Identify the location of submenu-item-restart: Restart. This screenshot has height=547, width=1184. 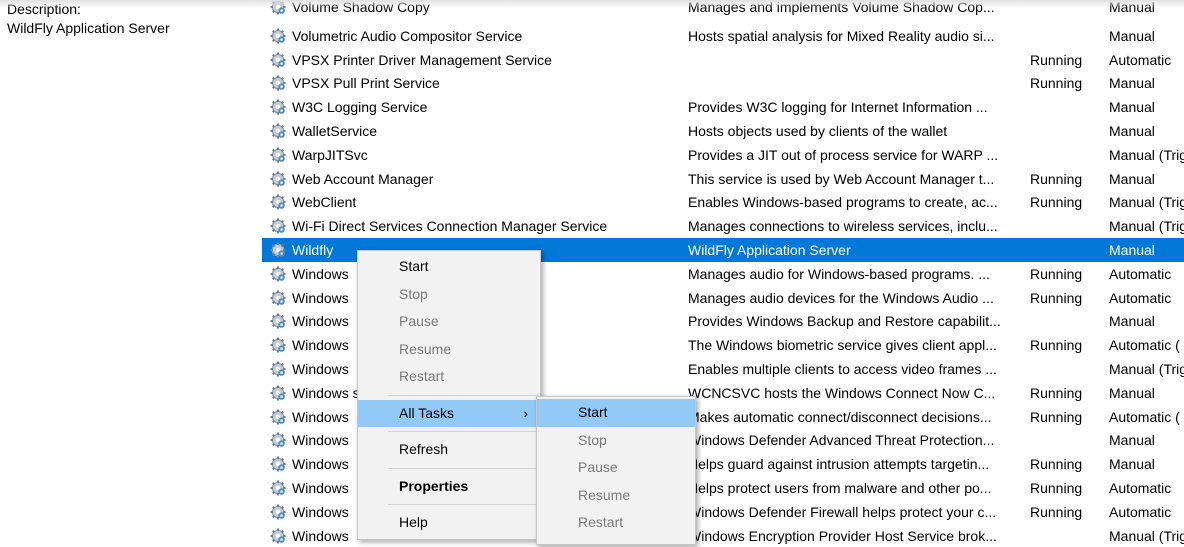
(616, 523).